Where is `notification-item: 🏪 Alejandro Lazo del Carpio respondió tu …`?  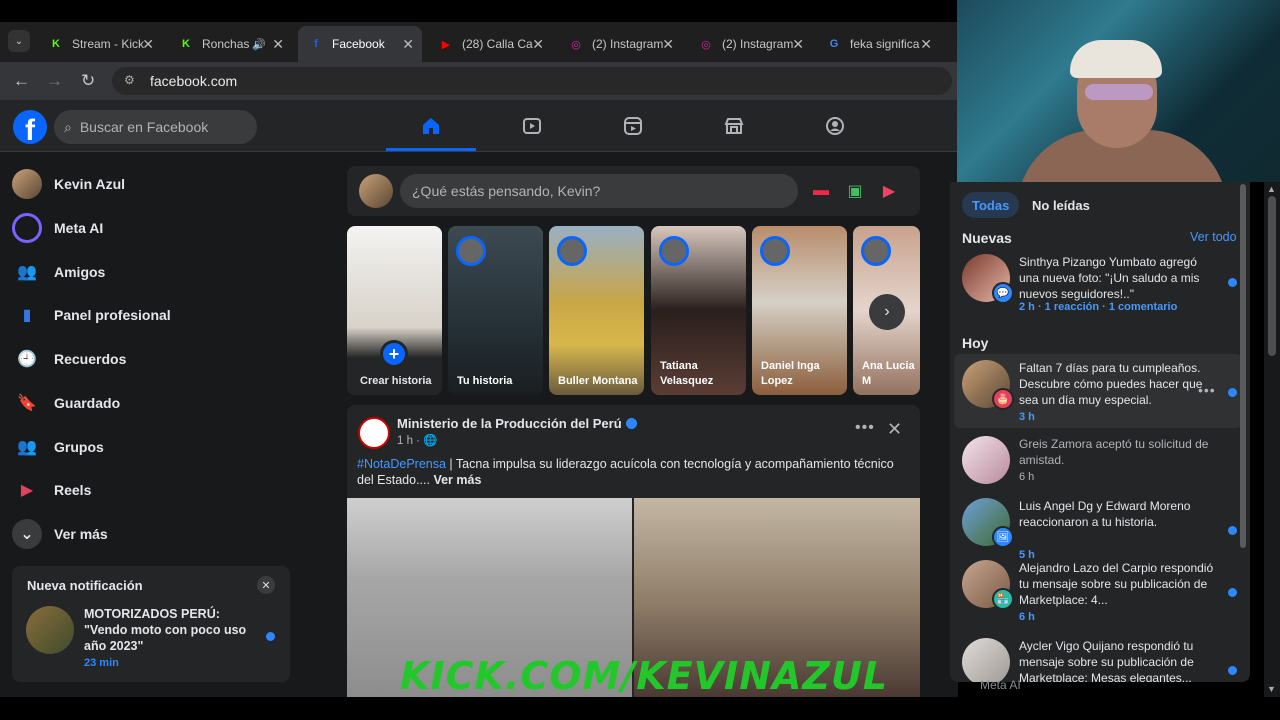 notification-item: 🏪 Alejandro Lazo del Carpio respondió tu … is located at coordinates (1098, 591).